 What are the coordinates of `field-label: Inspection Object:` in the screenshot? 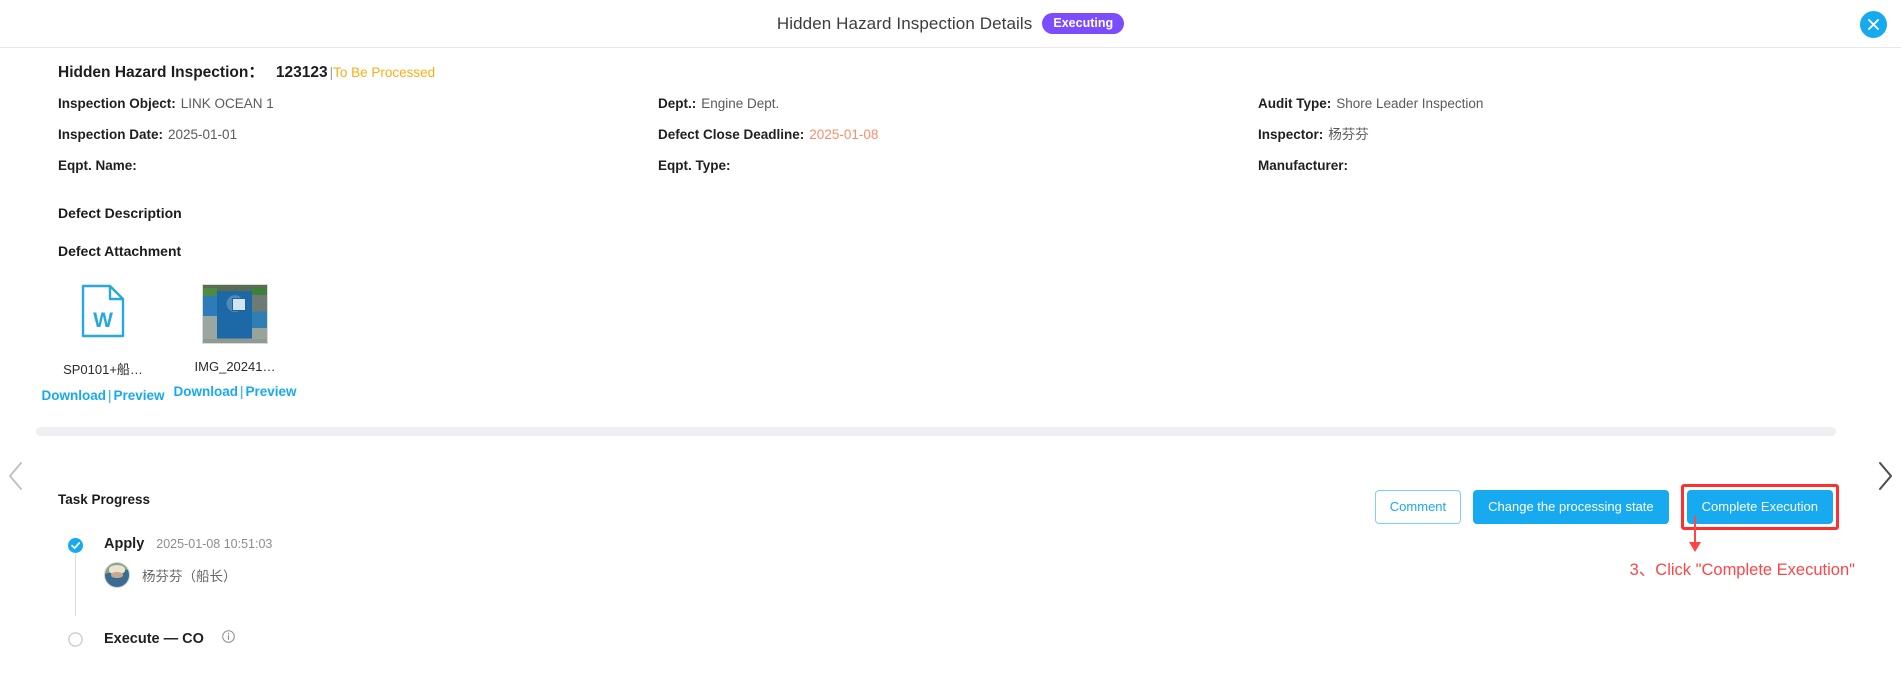 It's located at (117, 103).